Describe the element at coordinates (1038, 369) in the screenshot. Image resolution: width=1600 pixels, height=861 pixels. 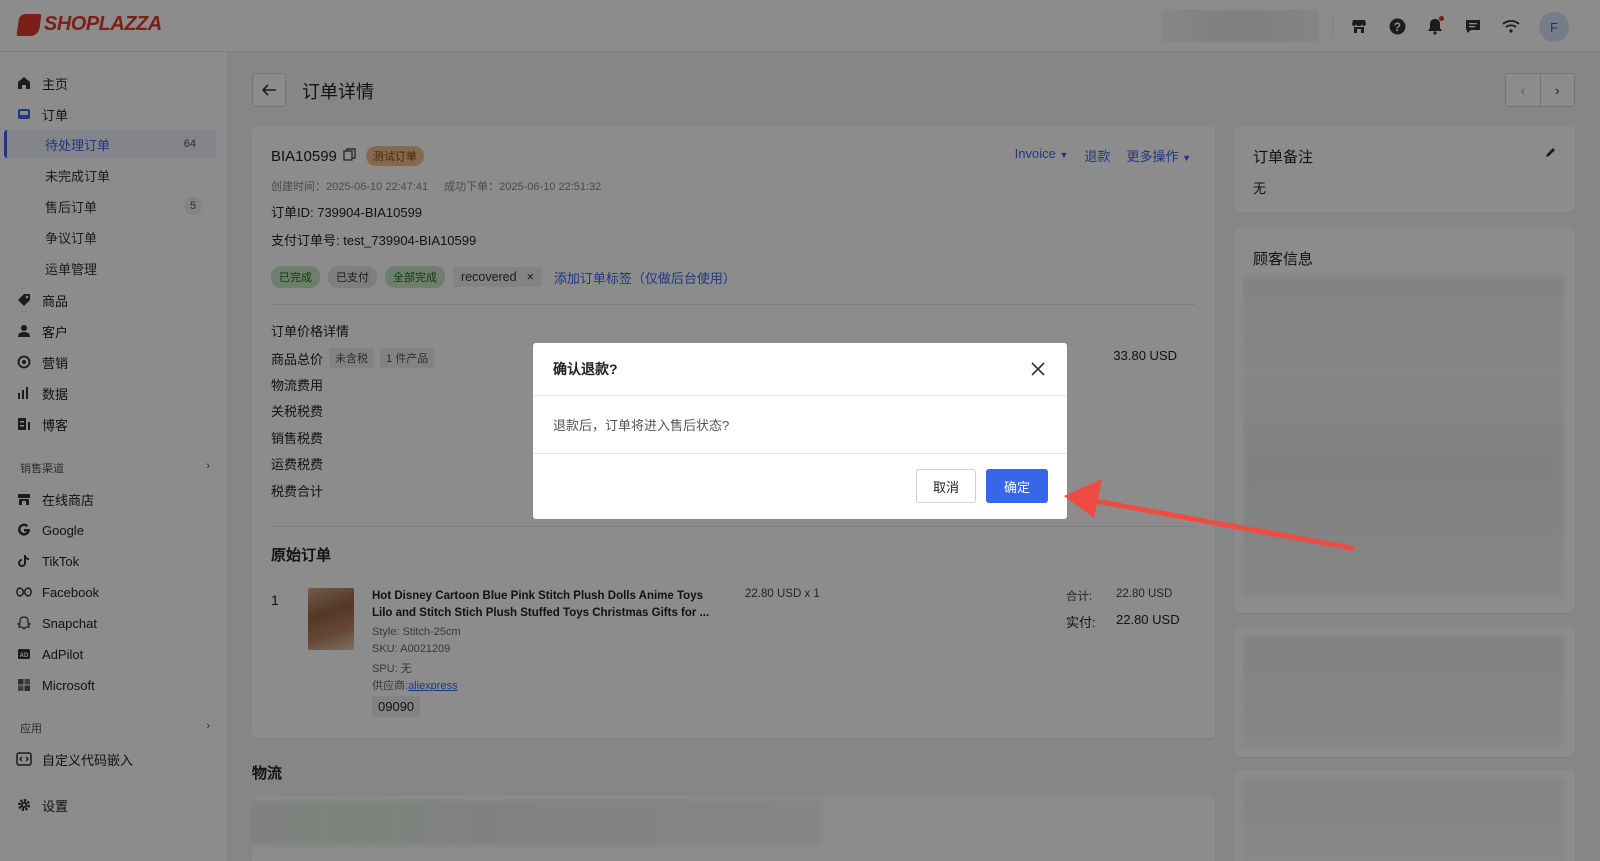
I see `close-icon` at that location.